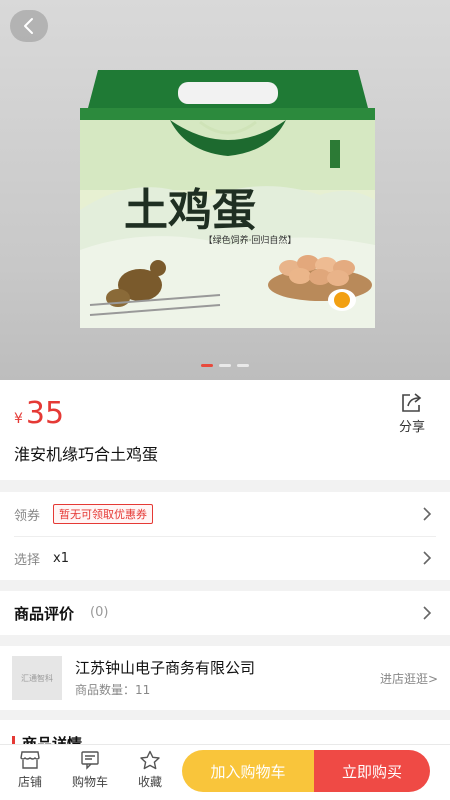 The height and width of the screenshot is (800, 450). I want to click on favorite-tab: 收藏, so click(150, 770).